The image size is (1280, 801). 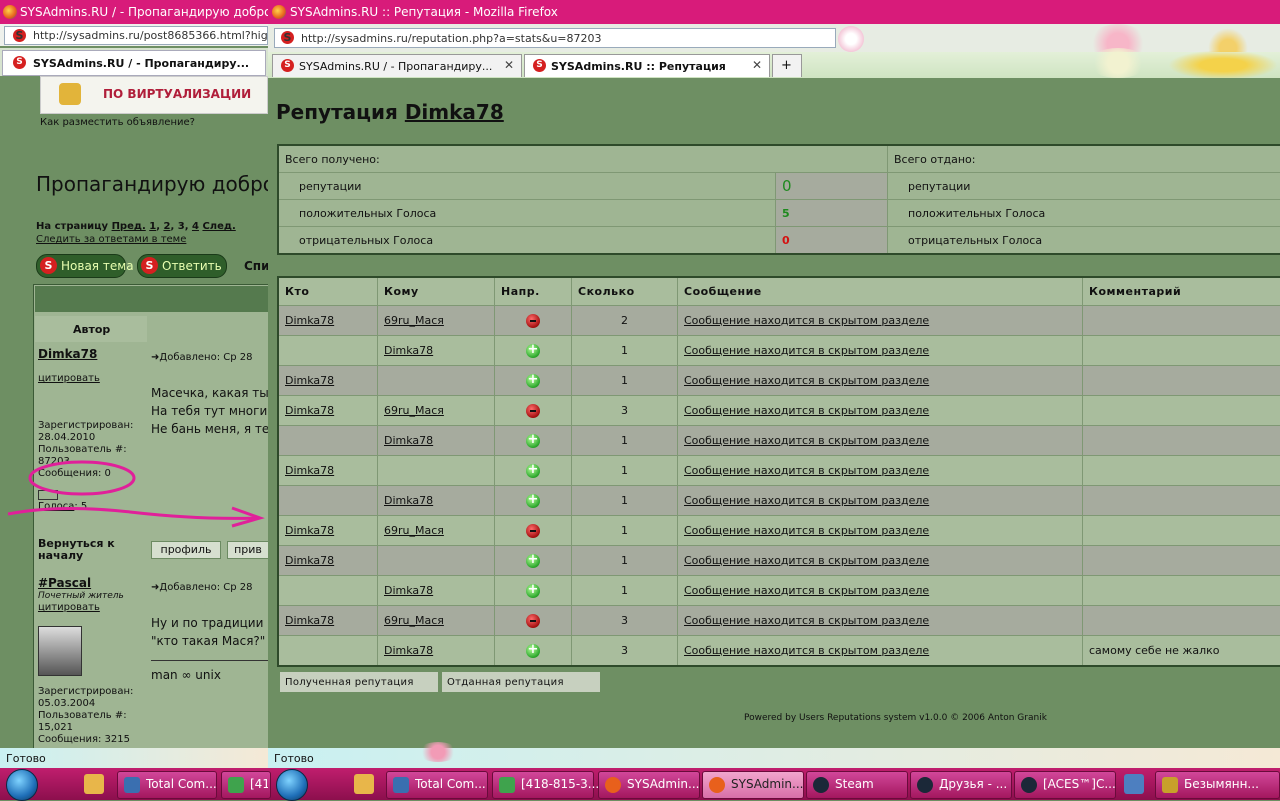 I want to click on post2-line: Ну и по традиции, so click(x=208, y=623).